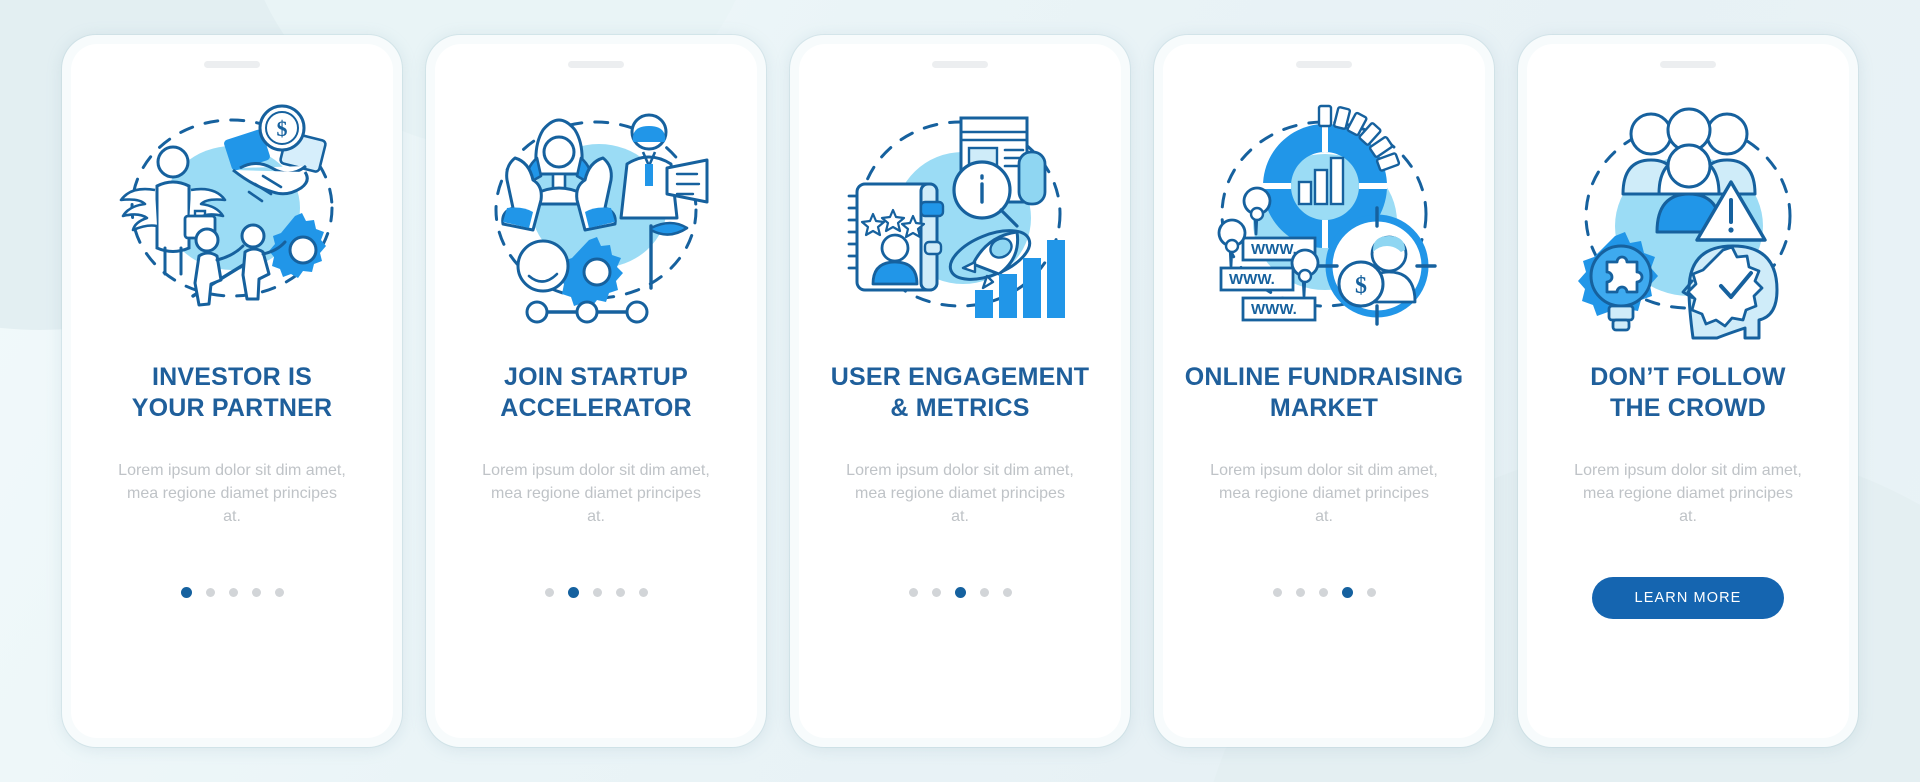  What do you see at coordinates (1688, 597) in the screenshot?
I see `learn-more-button: LEARN MORE` at bounding box center [1688, 597].